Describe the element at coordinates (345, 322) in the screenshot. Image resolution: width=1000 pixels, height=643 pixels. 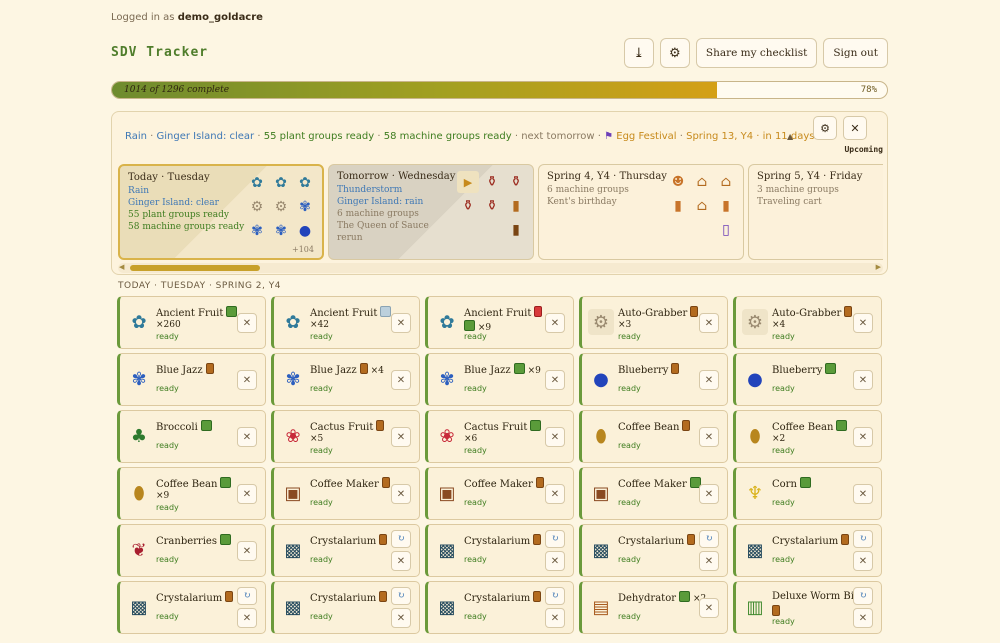
I see `item-card: ✿ Ancient Fruit ×42 ready ✕` at that location.